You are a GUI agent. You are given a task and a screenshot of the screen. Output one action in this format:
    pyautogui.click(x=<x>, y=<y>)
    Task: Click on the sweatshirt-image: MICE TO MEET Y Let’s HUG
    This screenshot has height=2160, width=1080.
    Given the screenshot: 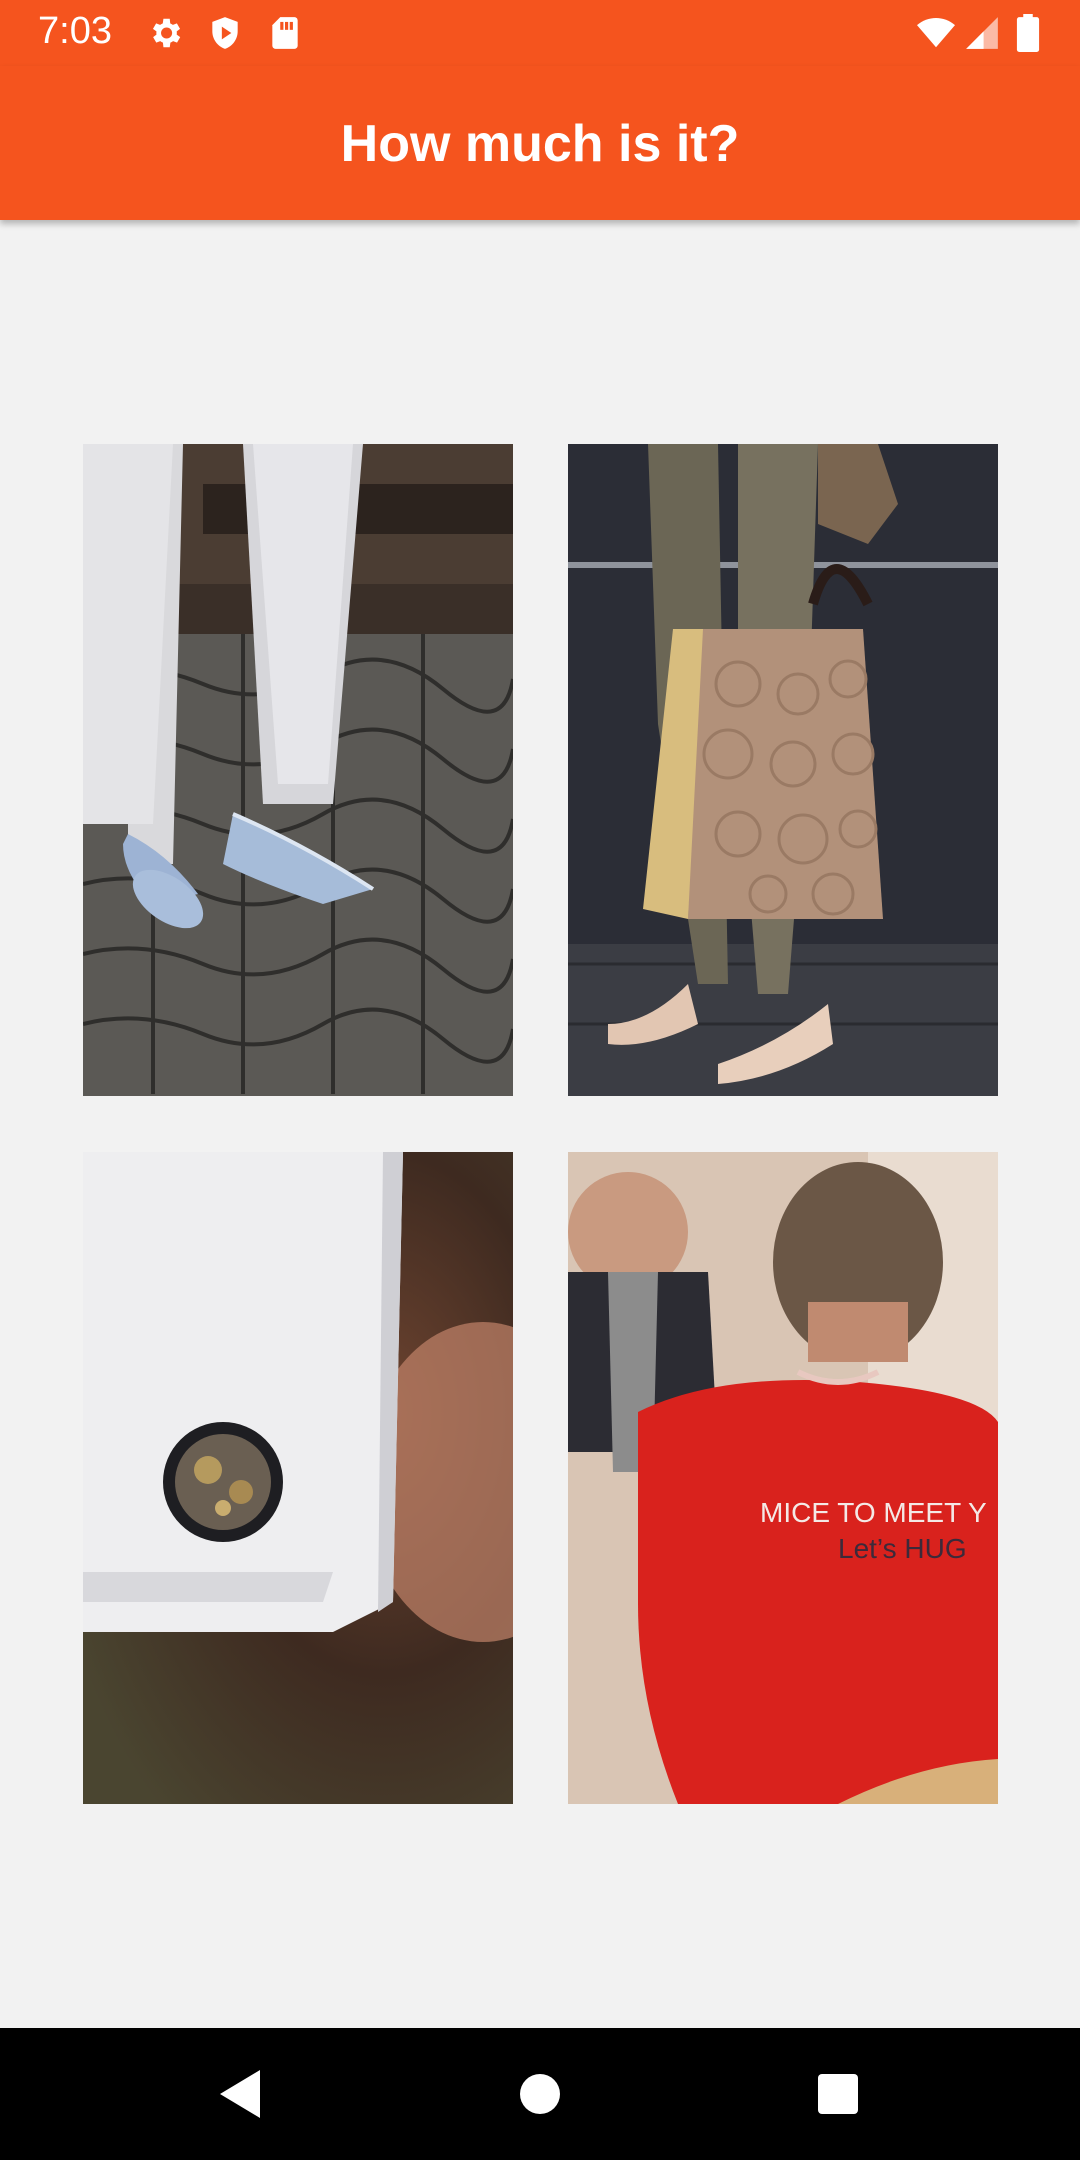 What is the action you would take?
    pyautogui.click(x=783, y=1478)
    